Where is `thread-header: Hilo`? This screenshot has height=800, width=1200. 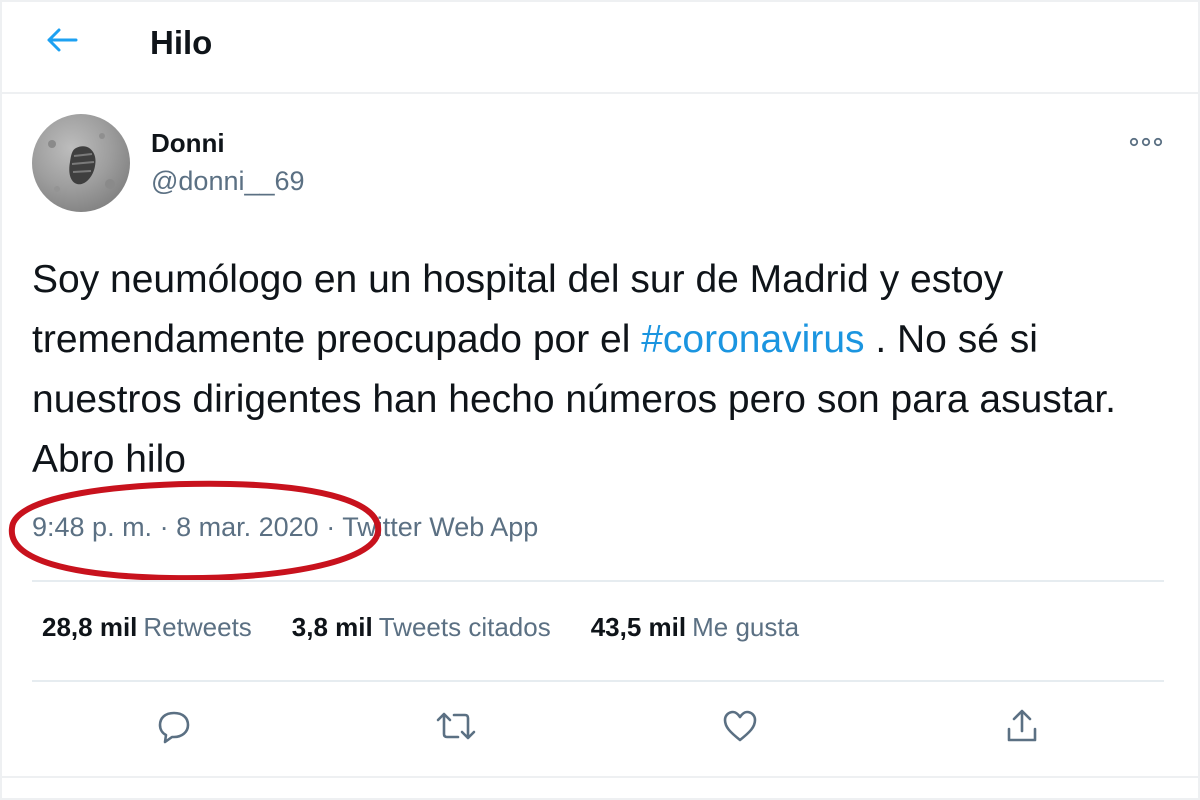 thread-header: Hilo is located at coordinates (600, 47).